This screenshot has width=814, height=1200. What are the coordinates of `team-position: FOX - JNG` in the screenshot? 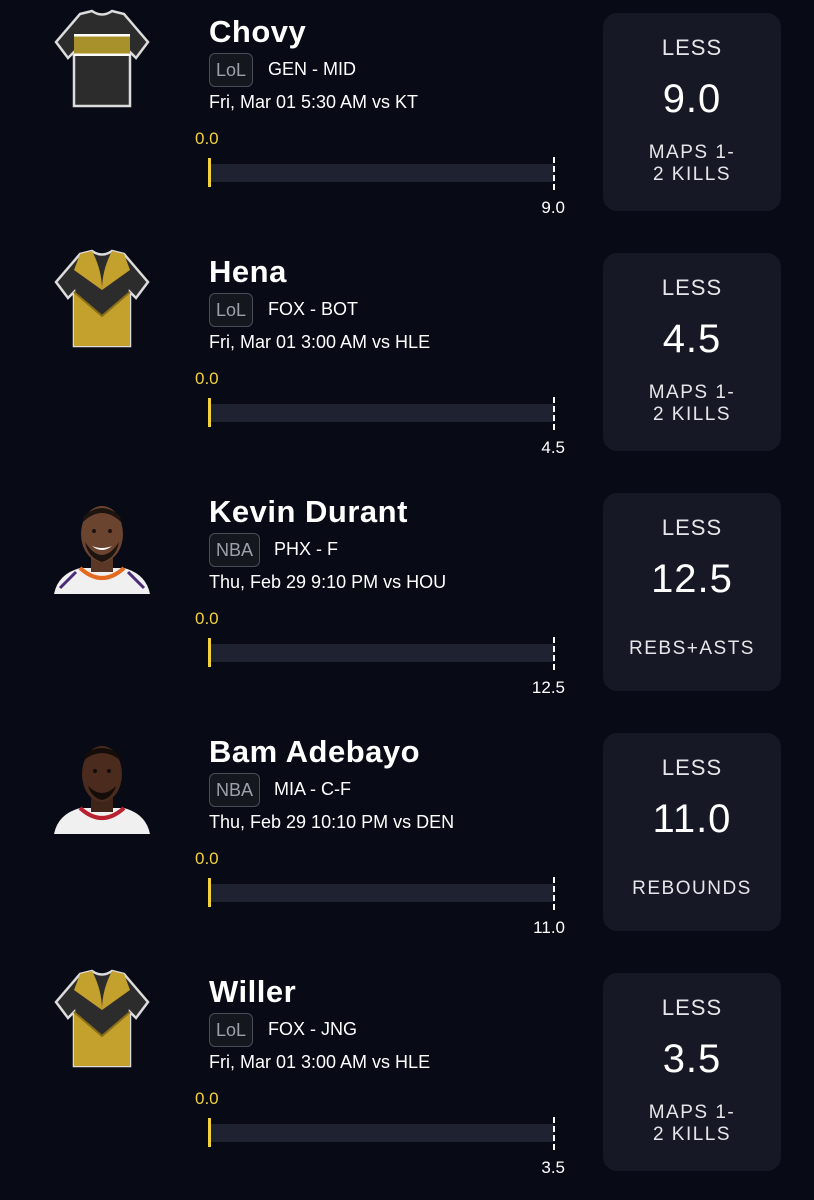 It's located at (312, 1029).